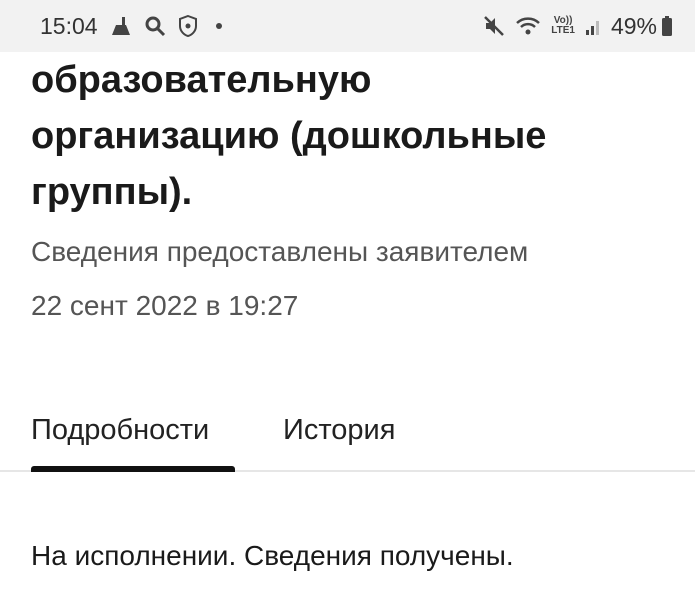 The height and width of the screenshot is (600, 695). Describe the element at coordinates (112, 192) in the screenshot. I see `title-line: группы).` at that location.